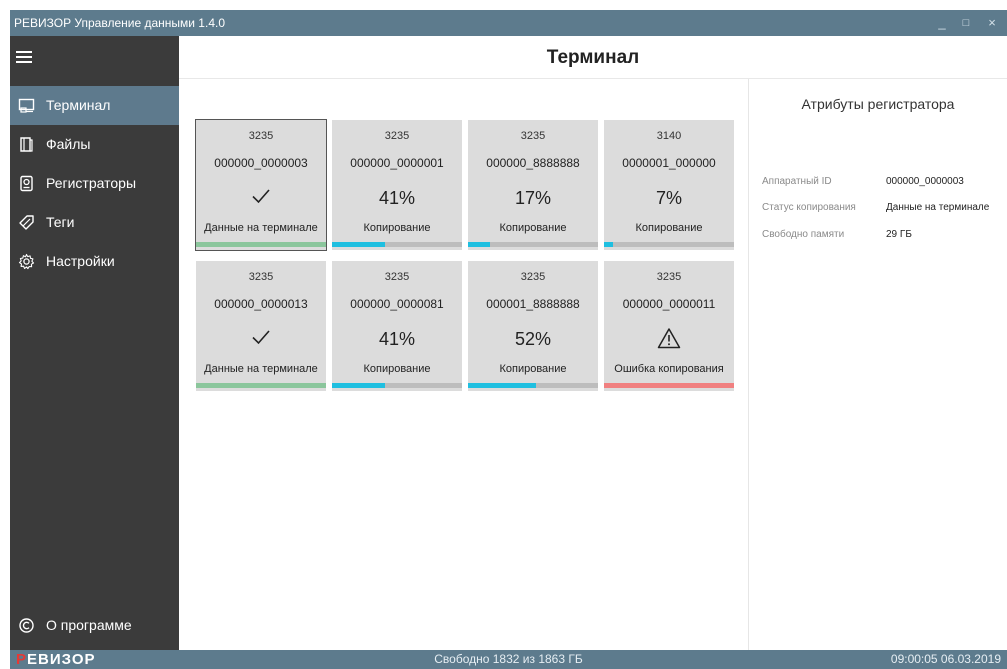 This screenshot has width=1007, height=669. What do you see at coordinates (68, 144) in the screenshot?
I see `sidebar-item-label: Файлы` at bounding box center [68, 144].